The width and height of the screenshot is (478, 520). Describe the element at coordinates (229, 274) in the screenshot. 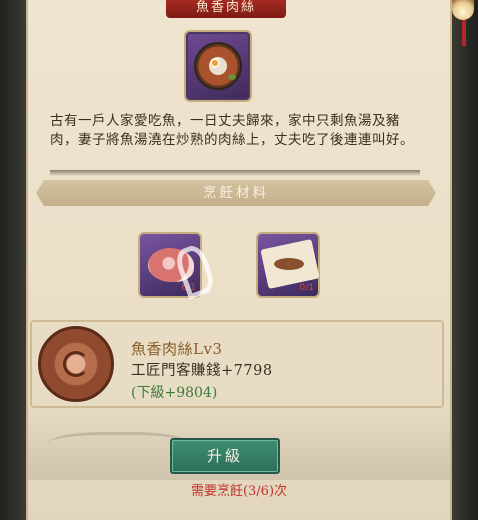

I see `watermark-logo` at that location.